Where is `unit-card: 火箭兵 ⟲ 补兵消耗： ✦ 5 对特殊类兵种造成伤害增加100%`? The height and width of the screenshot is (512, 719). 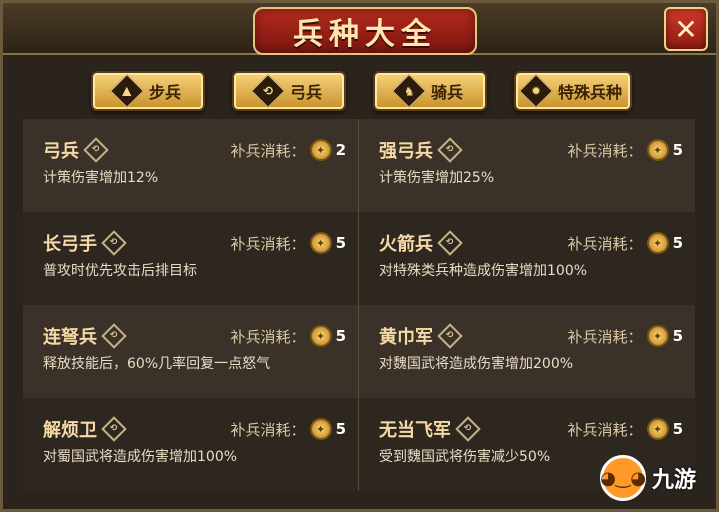 unit-card: 火箭兵 ⟲ 补兵消耗： ✦ 5 对特殊类兵种造成伤害增加100% is located at coordinates (527, 258).